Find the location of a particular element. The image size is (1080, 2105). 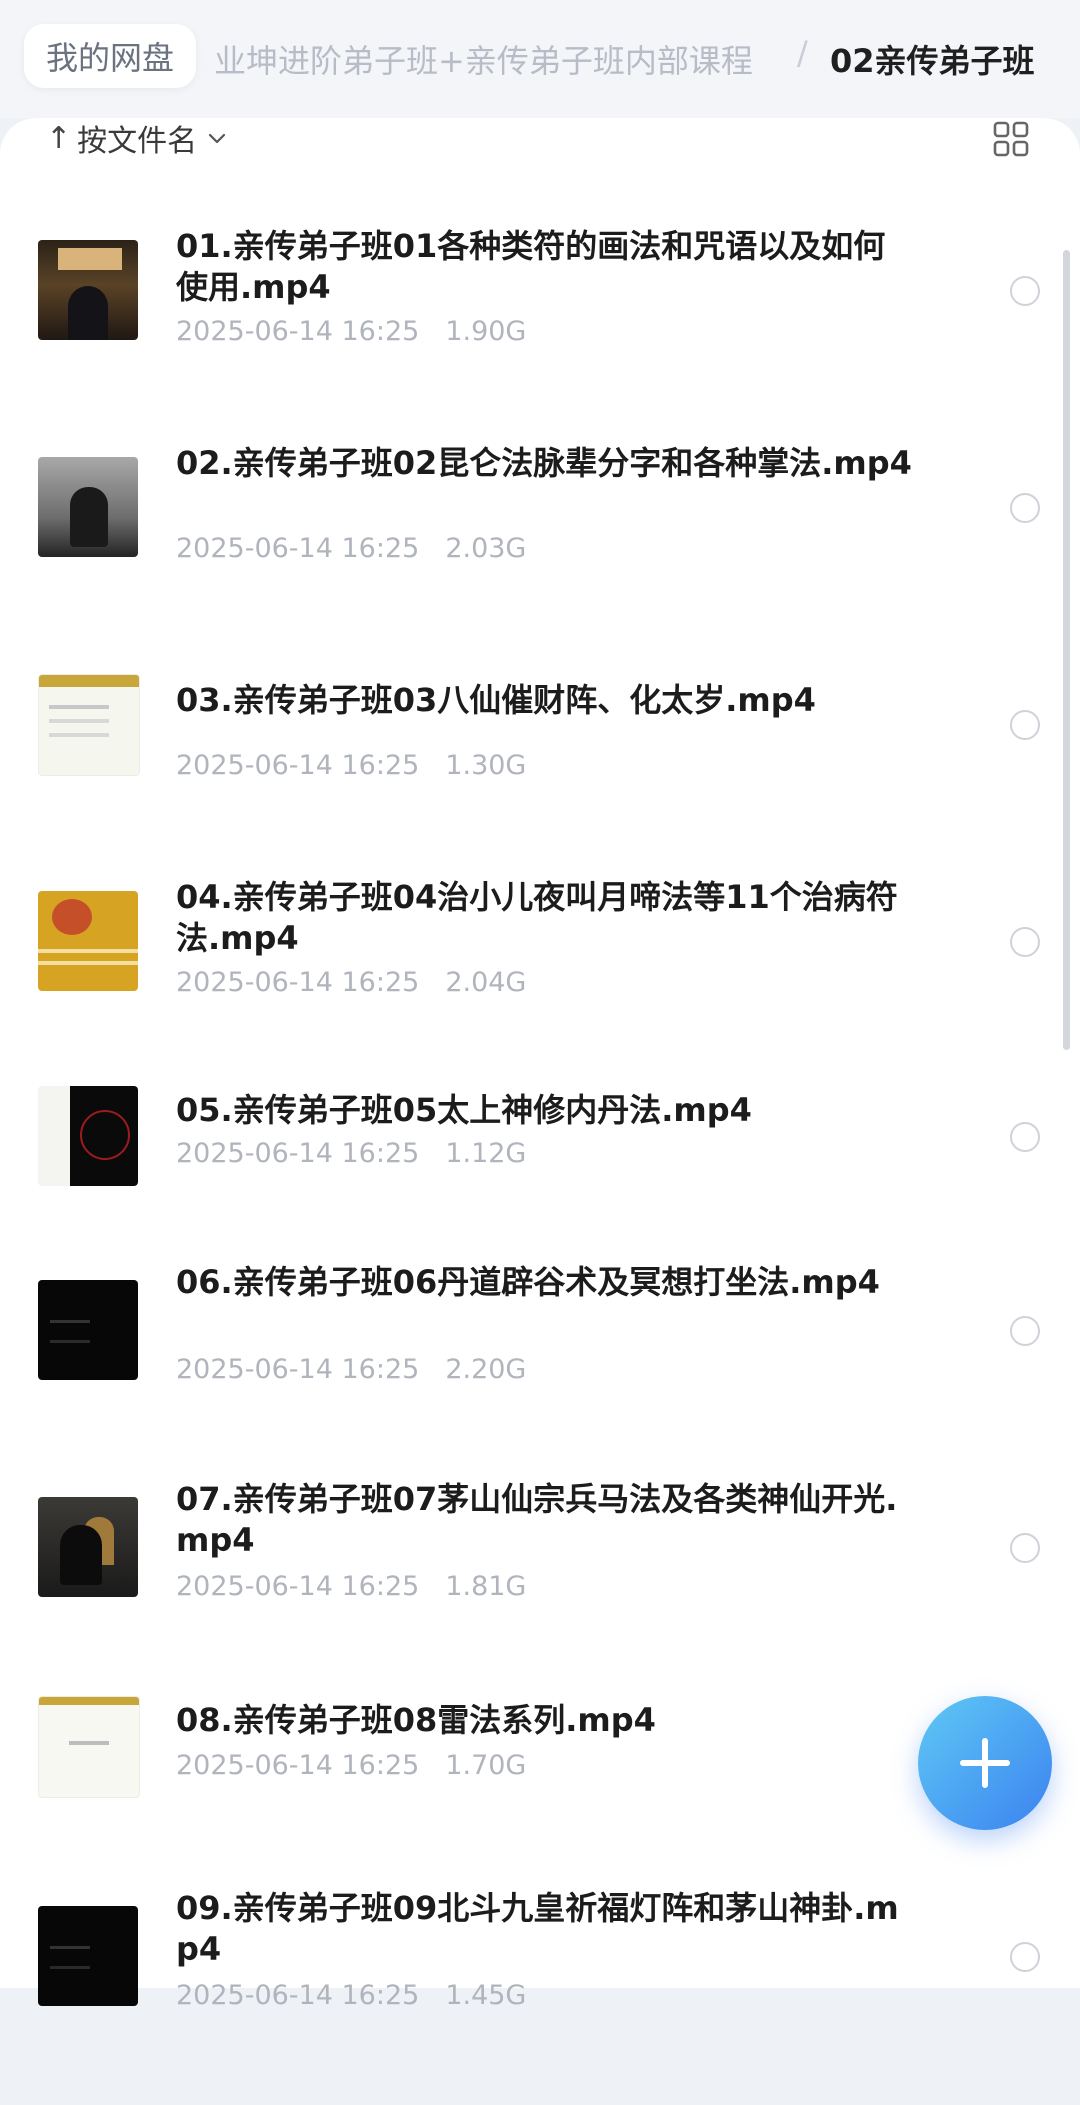

breadcrumb: 我的网盘 业坤进阶弟子班+亲传弟子班内部课程 / 02亲传弟子班 is located at coordinates (540, 59).